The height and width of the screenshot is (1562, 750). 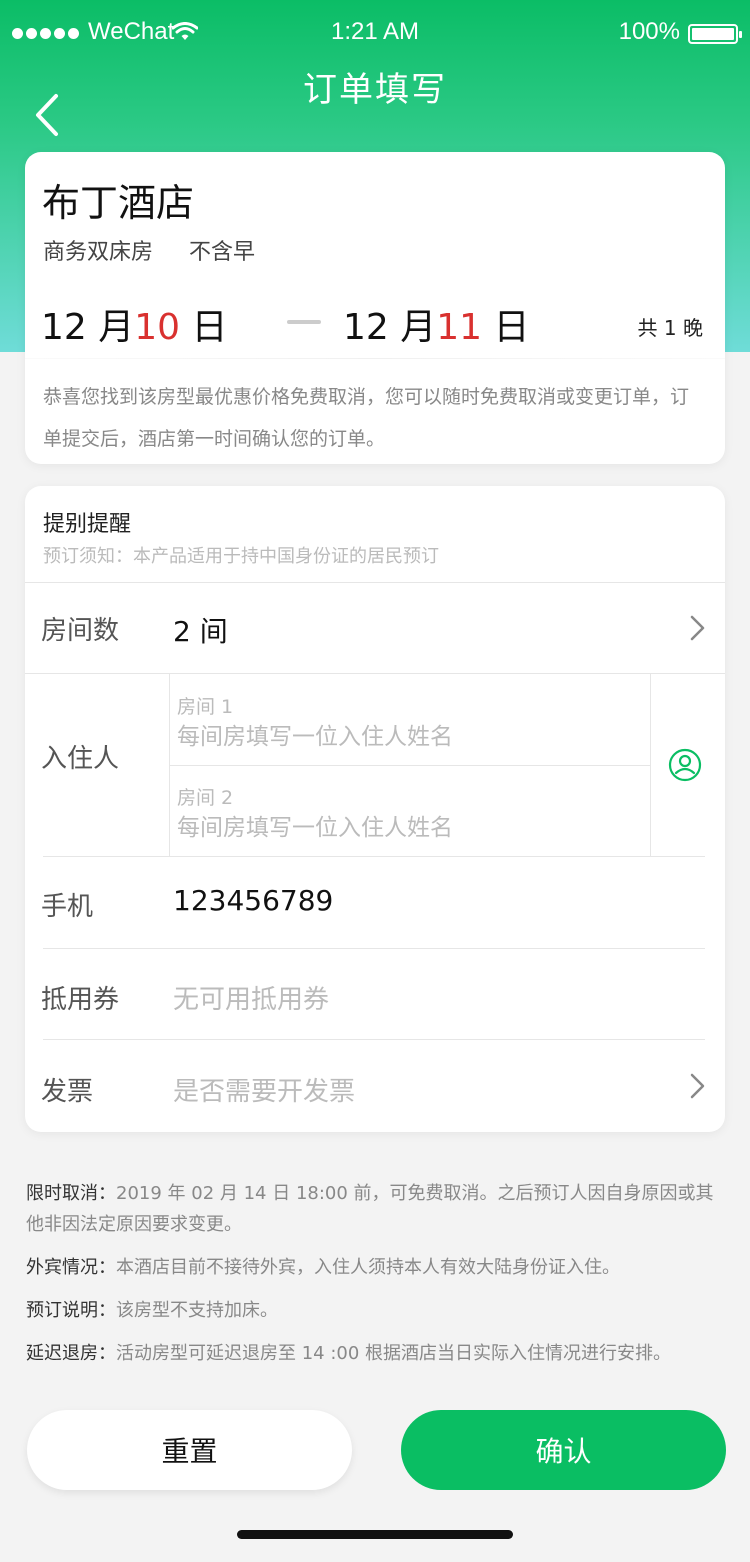 I want to click on notice-subtitle: 预订须知：本产品适用于持中国身份证的居民预订, so click(x=241, y=556).